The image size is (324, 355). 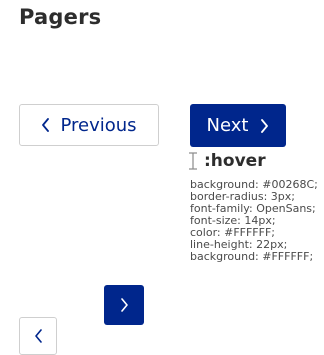 I want to click on next-button: Next, so click(x=238, y=125).